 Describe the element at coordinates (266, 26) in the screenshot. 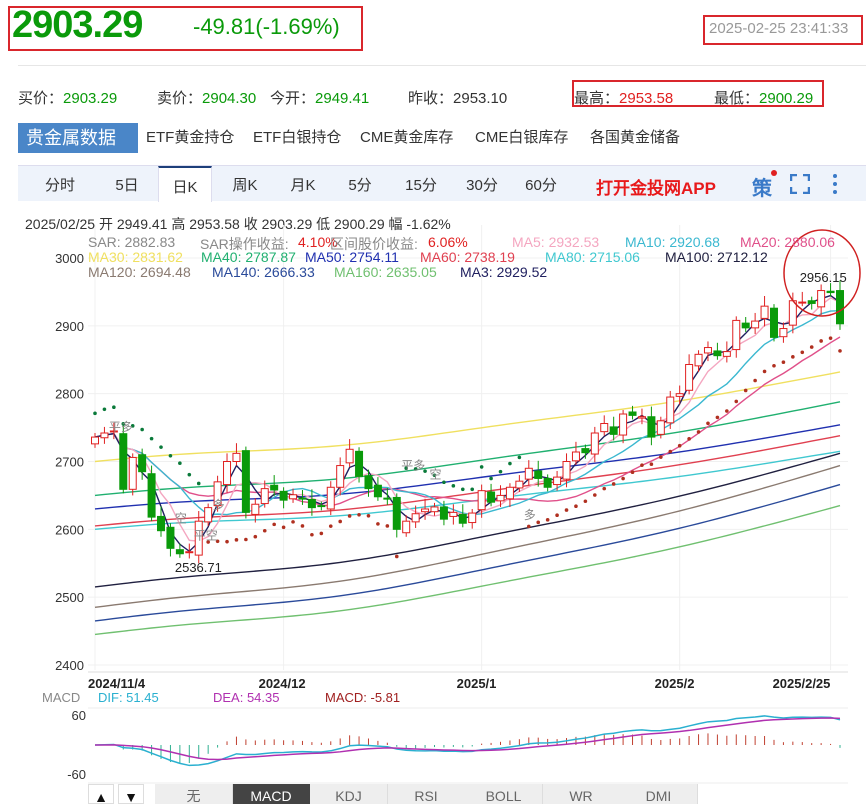

I see `price-change: -49.81(-1.69%)` at that location.